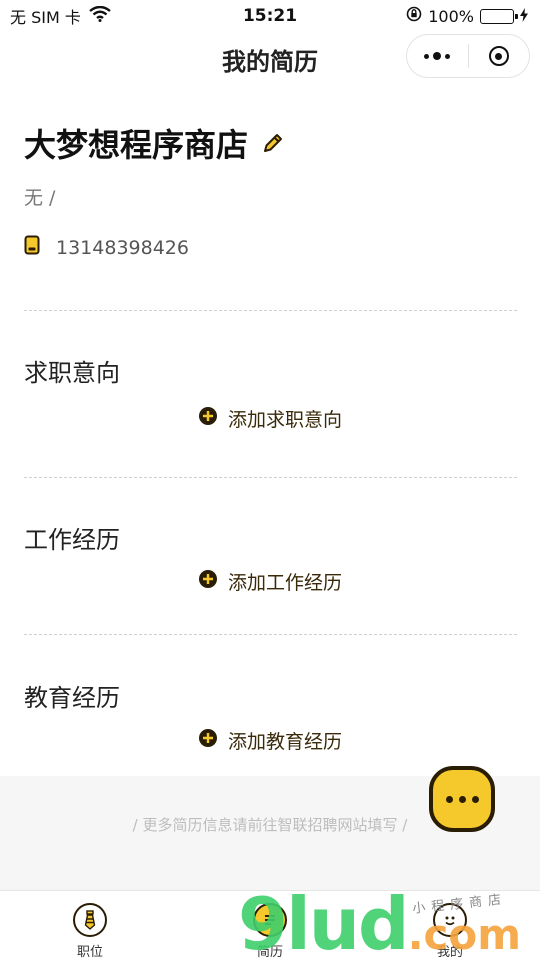 Image resolution: width=540 pixels, height=971 pixels. Describe the element at coordinates (414, 16) in the screenshot. I see `orientation-lock-icon` at that location.